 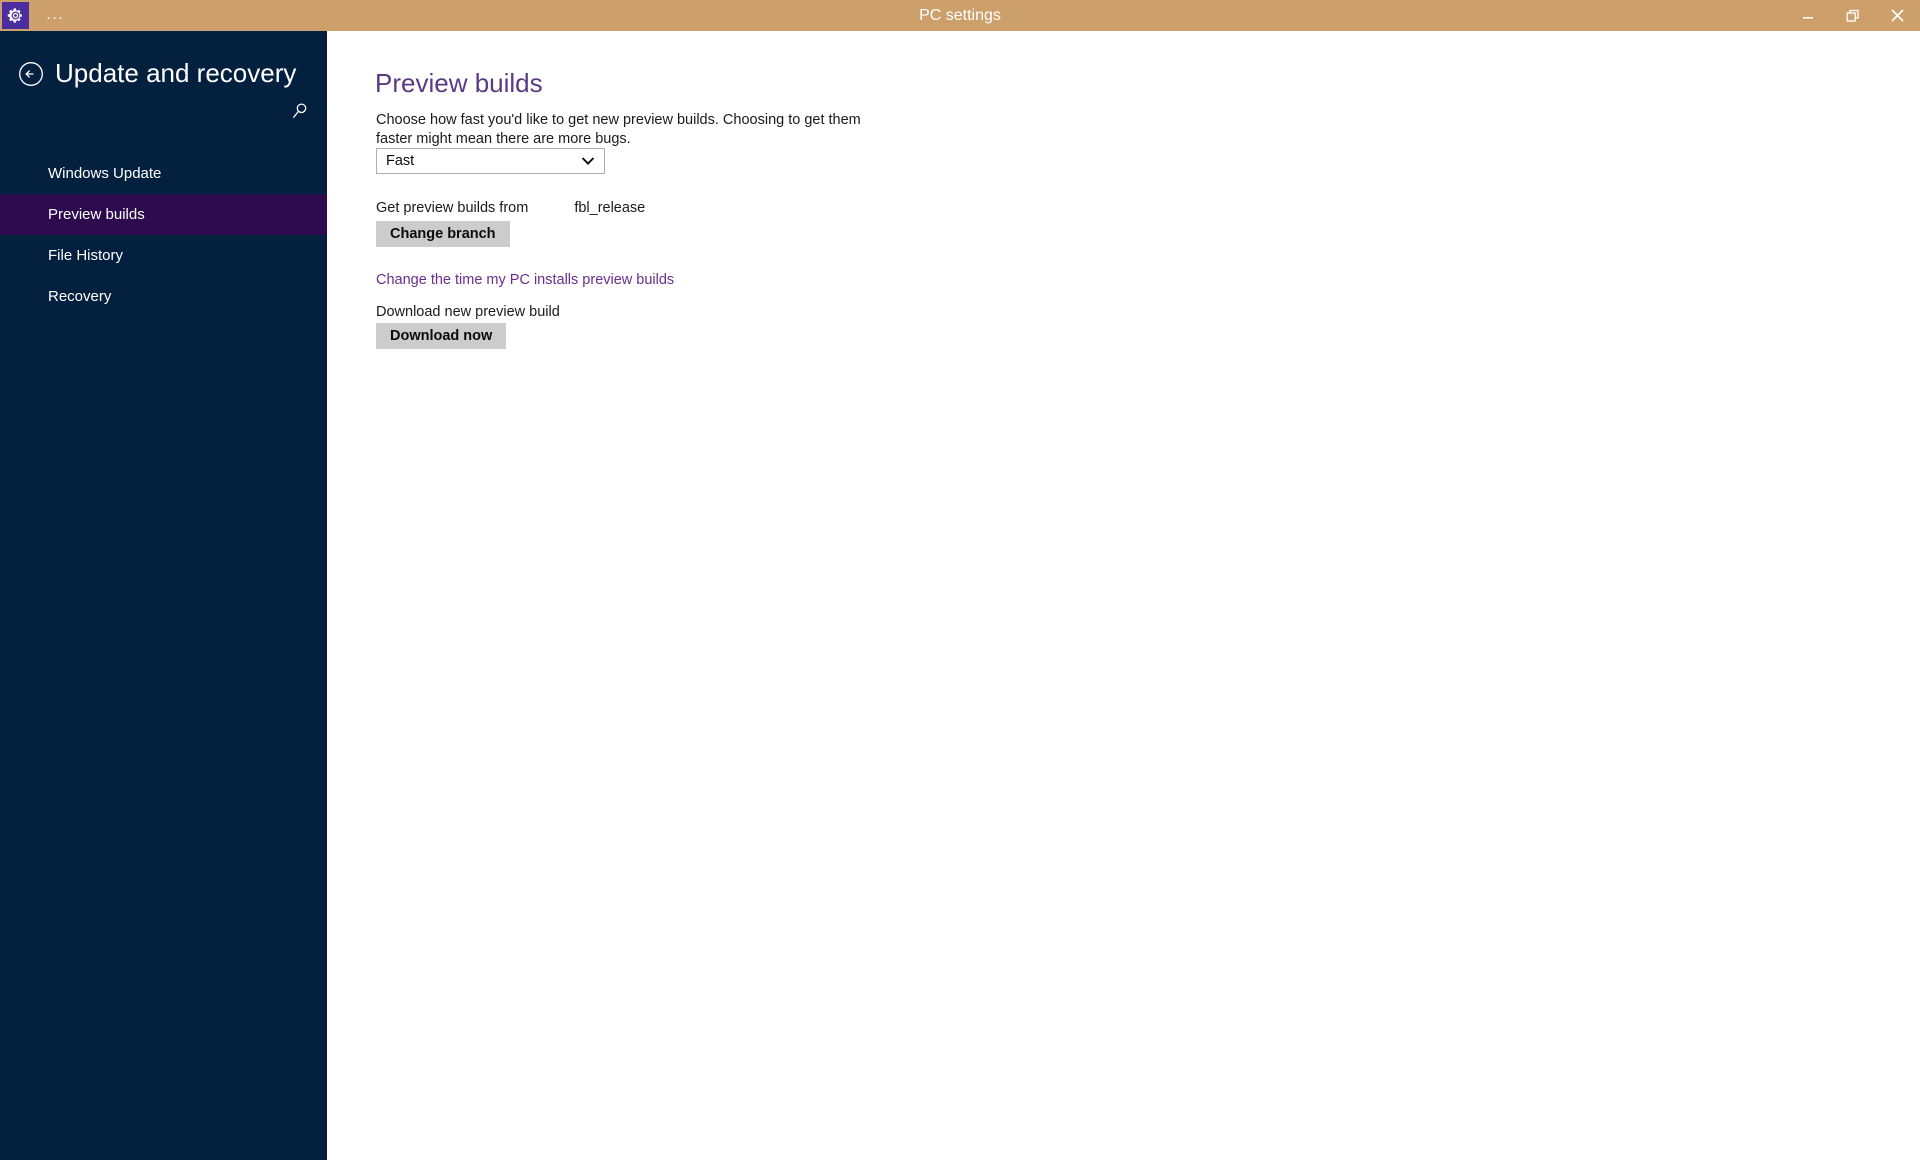 What do you see at coordinates (86, 255) in the screenshot?
I see `sidebar-item-label: File History` at bounding box center [86, 255].